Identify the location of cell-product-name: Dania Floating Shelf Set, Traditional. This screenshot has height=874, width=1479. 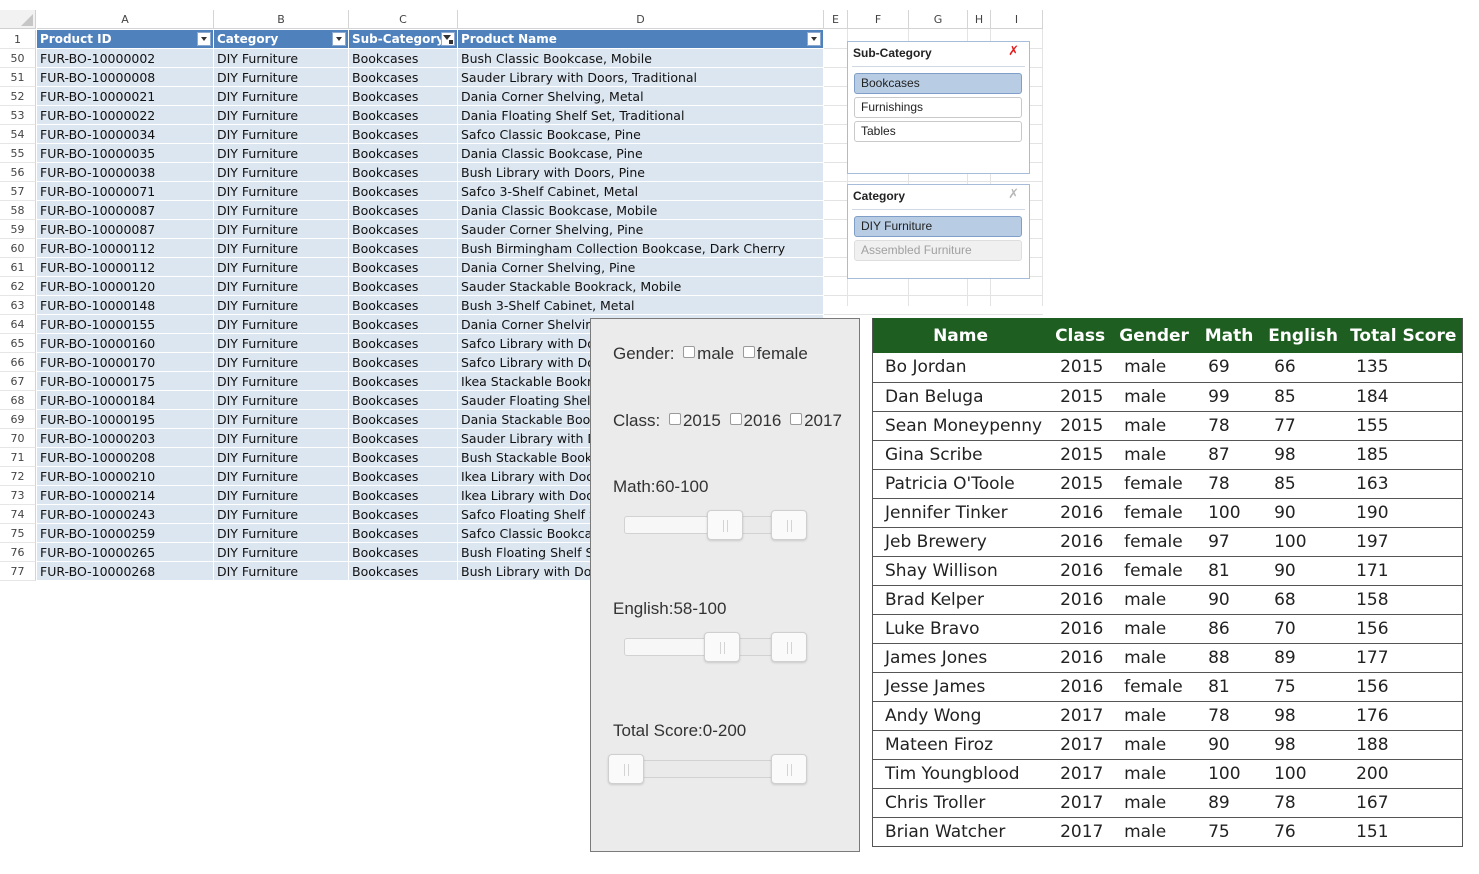
(641, 115).